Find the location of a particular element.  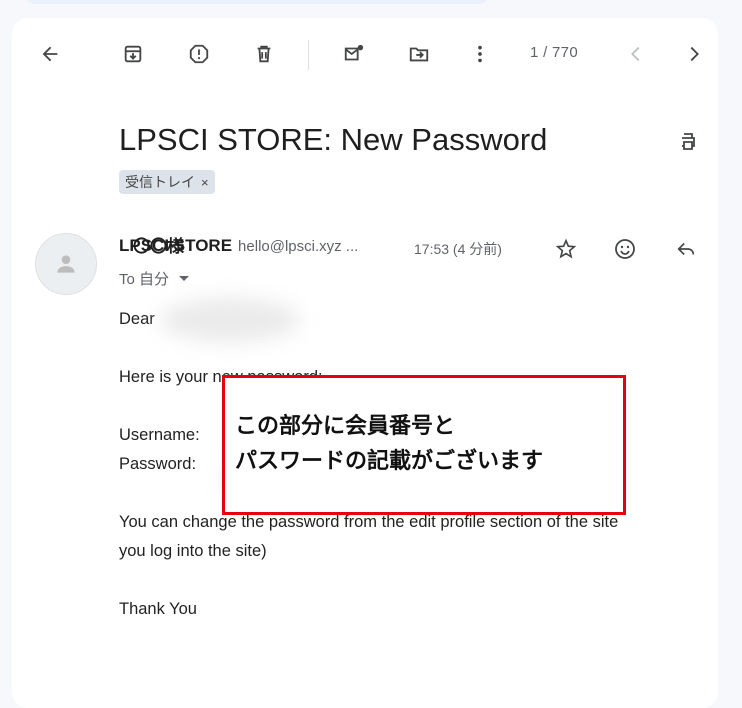

more-vert-icon is located at coordinates (480, 54).